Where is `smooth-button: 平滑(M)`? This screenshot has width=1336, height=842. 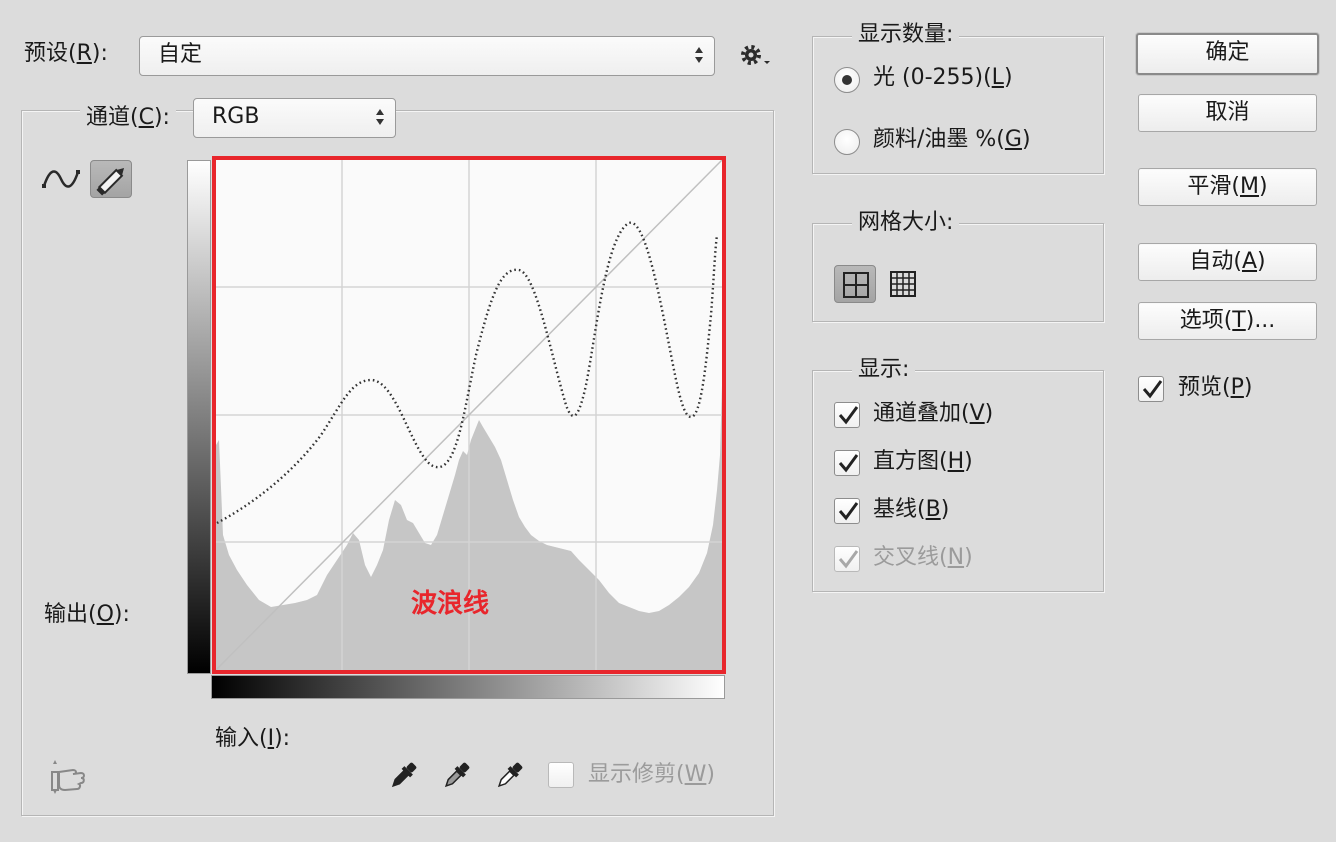
smooth-button: 平滑(M) is located at coordinates (1227, 187).